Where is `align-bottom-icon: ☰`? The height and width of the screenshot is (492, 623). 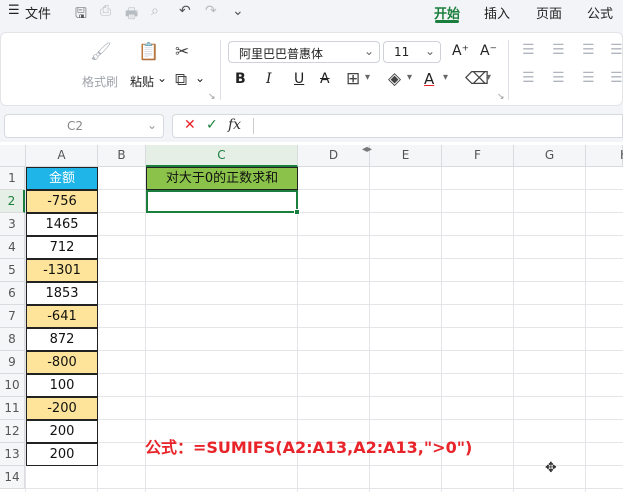 align-bottom-icon: ☰ is located at coordinates (588, 50).